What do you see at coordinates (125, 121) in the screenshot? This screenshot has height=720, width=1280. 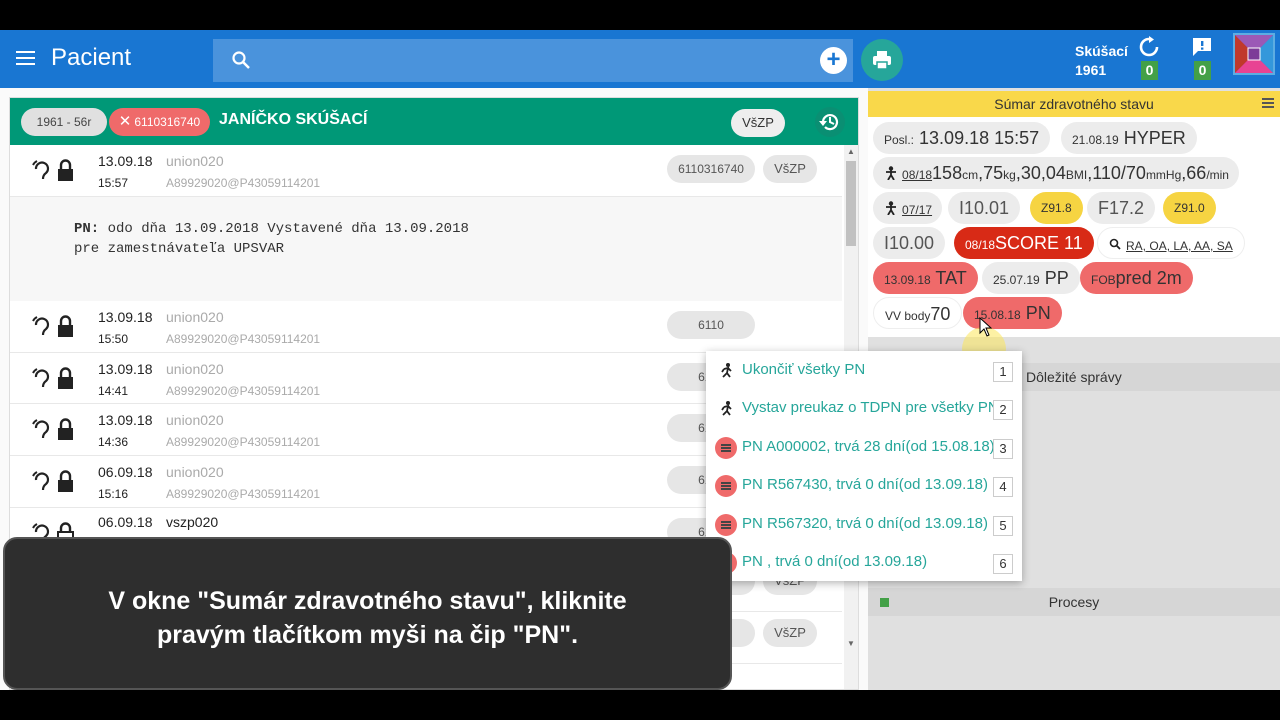 I see `close-icon: ✕` at bounding box center [125, 121].